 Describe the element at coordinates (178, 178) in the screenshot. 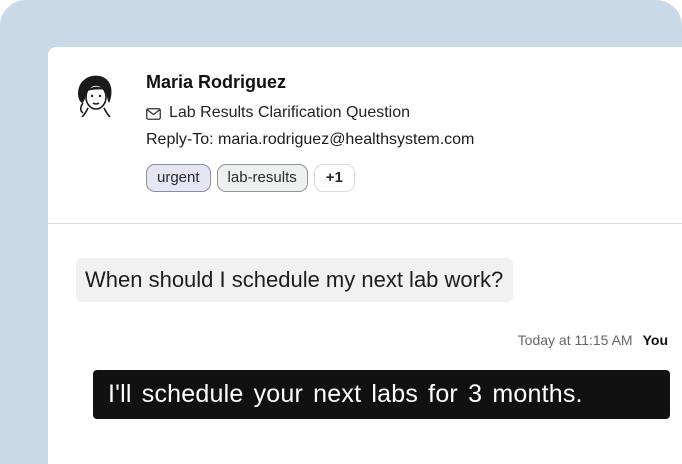

I see `tag-urgent: urgent` at that location.